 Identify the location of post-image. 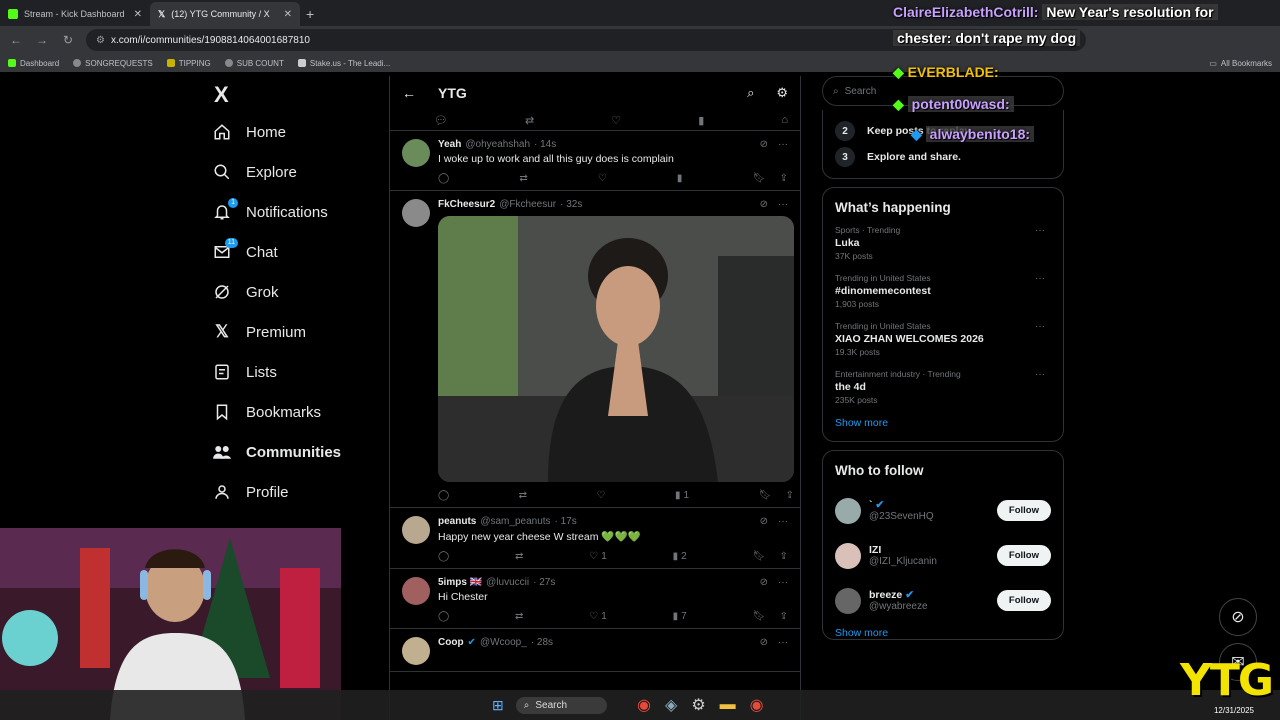
(616, 349).